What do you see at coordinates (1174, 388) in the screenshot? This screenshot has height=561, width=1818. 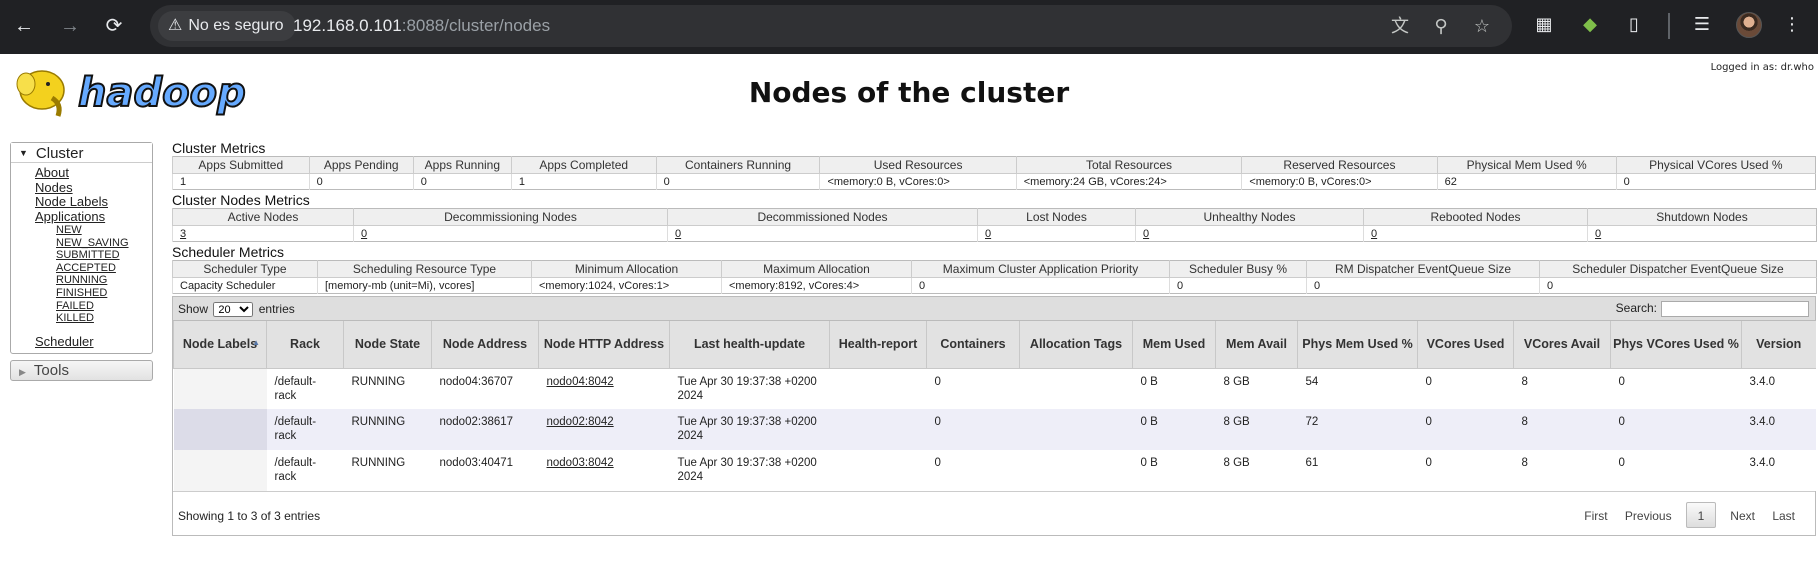 I see `table-cell-mem-used: 0 B` at bounding box center [1174, 388].